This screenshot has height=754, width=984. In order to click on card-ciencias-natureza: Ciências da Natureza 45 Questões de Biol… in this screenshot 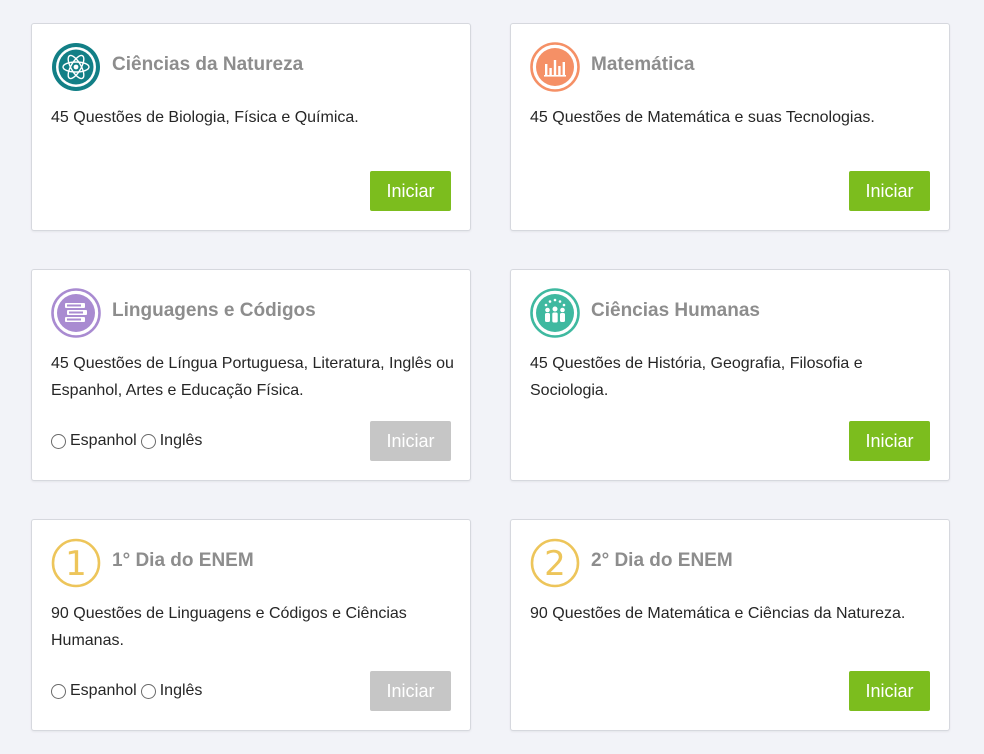, I will do `click(251, 127)`.